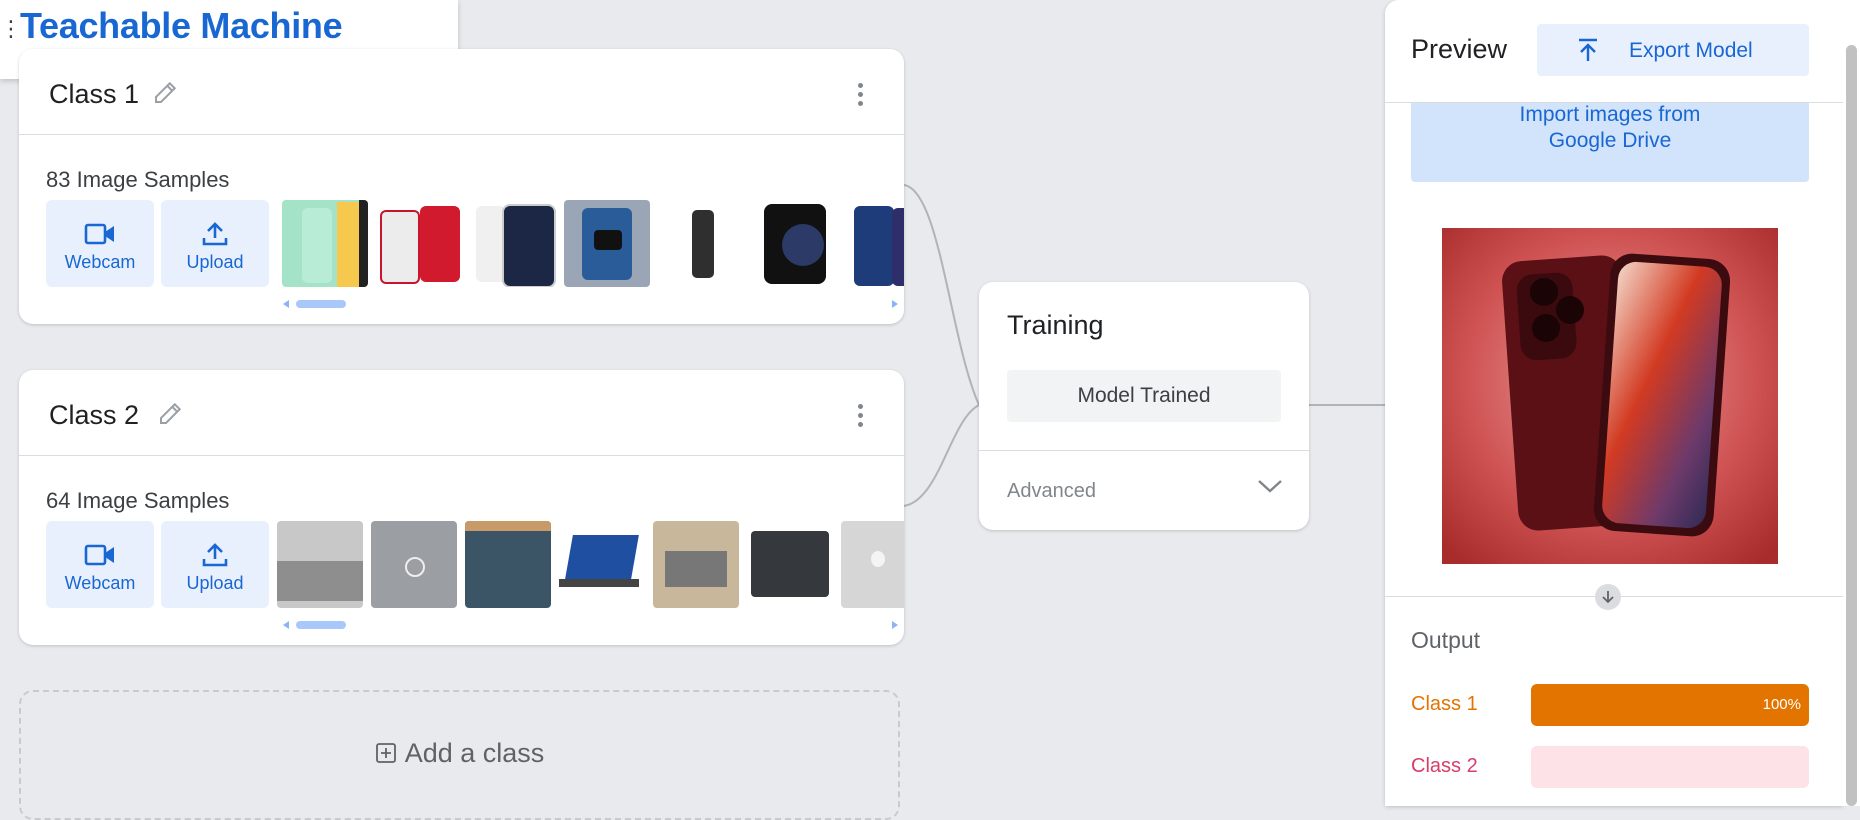  Describe the element at coordinates (1444, 704) in the screenshot. I see `output-label: Class 1` at that location.